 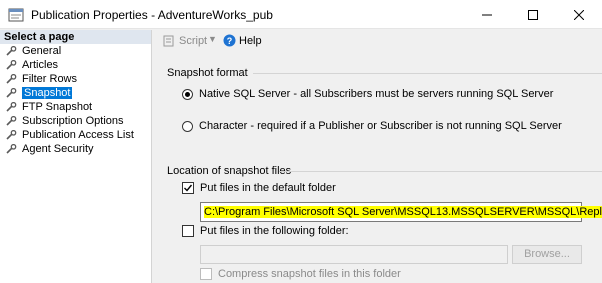 I want to click on publication-properties-icon, so click(x=16, y=15).